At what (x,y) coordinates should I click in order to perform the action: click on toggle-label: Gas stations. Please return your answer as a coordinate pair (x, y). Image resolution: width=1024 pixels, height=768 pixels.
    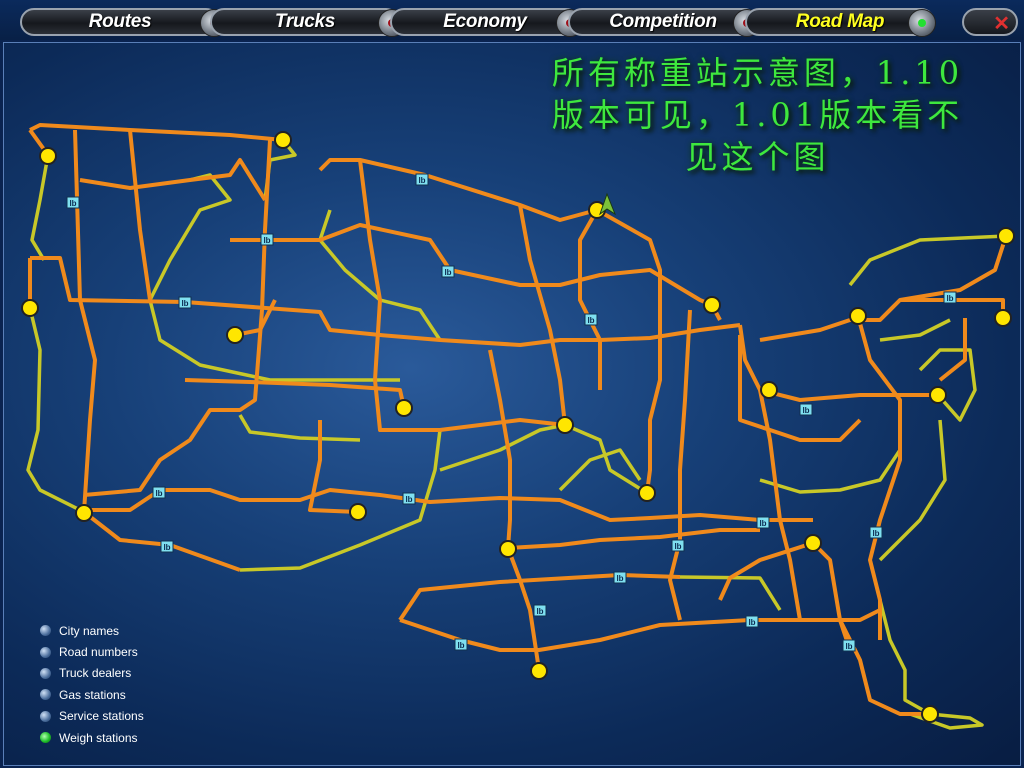
    Looking at the image, I should click on (92, 694).